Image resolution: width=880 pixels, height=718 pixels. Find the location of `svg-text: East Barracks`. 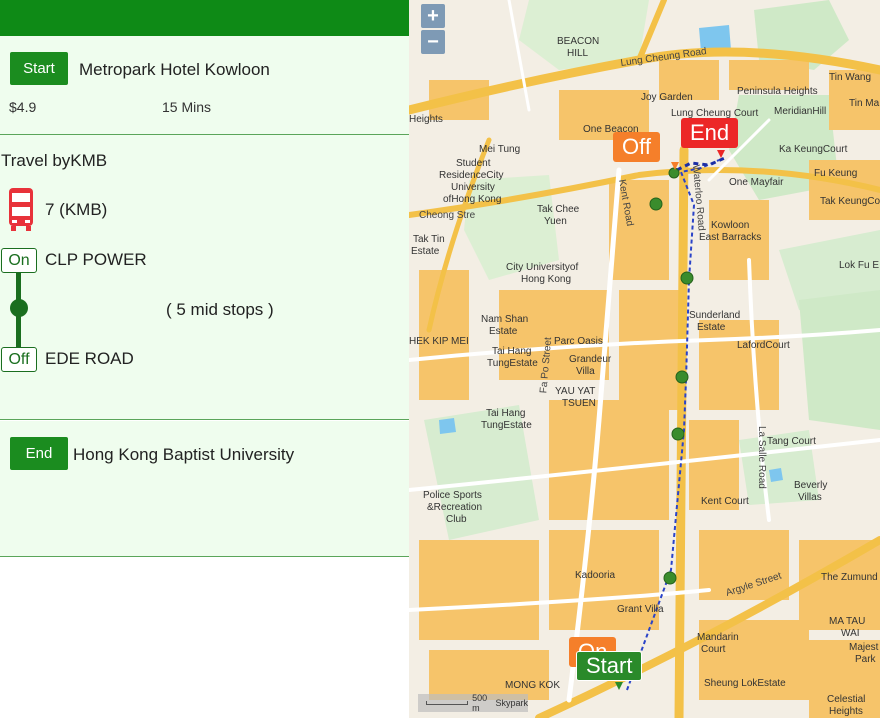

svg-text: East Barracks is located at coordinates (730, 237).